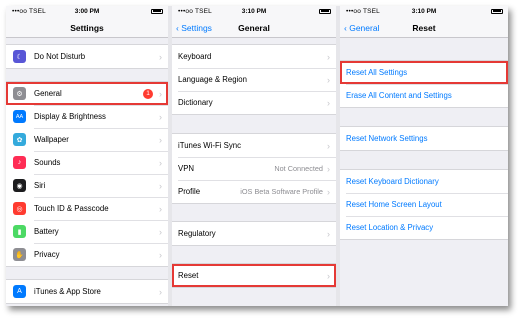 This screenshot has height=318, width=518. What do you see at coordinates (47, 162) in the screenshot?
I see `settings-item-label: Sounds` at bounding box center [47, 162].